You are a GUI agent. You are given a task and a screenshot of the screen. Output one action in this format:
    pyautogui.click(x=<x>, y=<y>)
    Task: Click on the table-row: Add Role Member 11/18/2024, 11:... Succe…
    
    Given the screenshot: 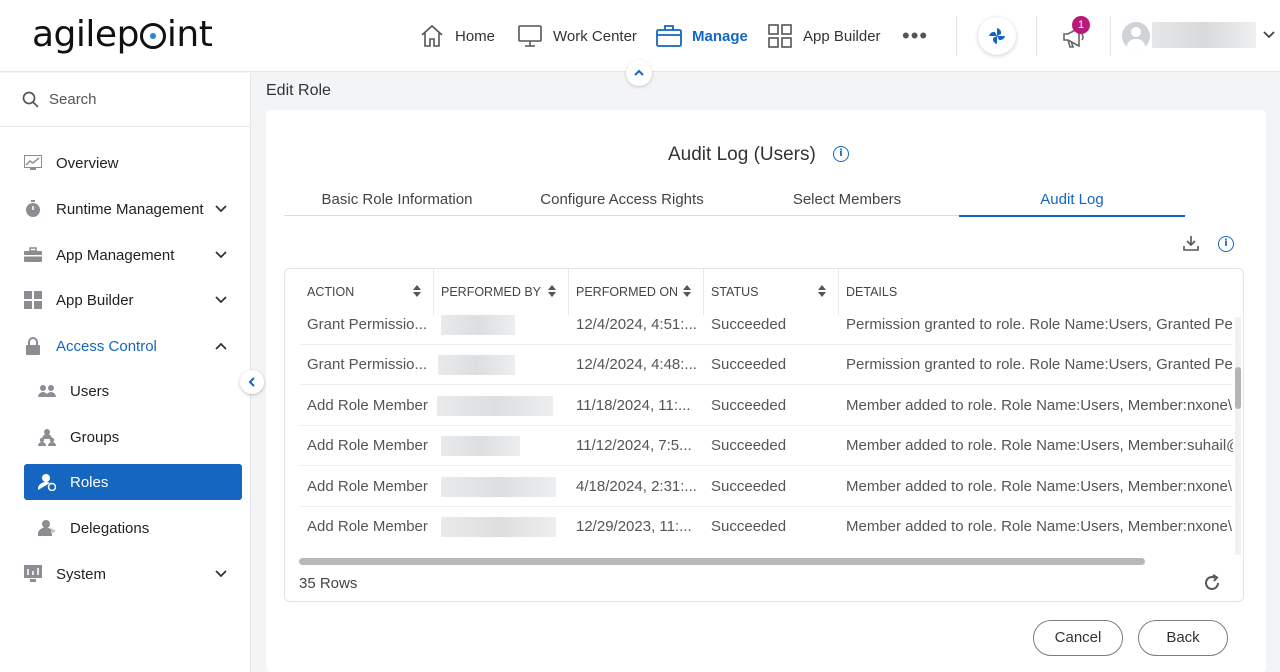 What is the action you would take?
    pyautogui.click(x=766, y=406)
    